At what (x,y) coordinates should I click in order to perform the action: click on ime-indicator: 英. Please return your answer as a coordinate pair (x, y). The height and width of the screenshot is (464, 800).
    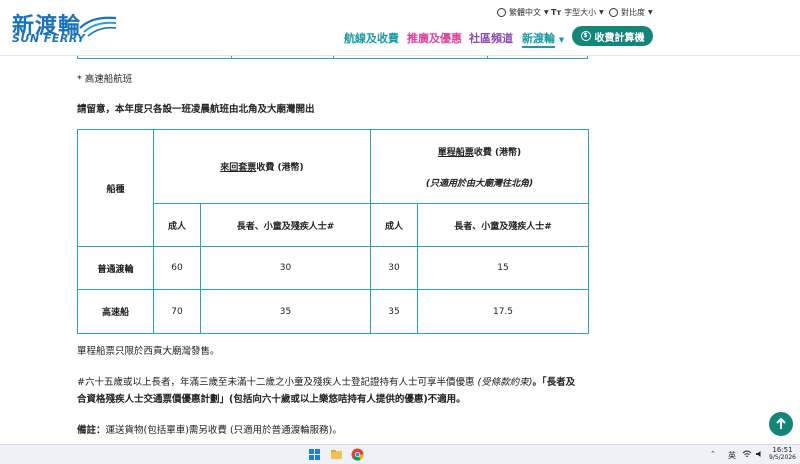
    Looking at the image, I should click on (732, 455).